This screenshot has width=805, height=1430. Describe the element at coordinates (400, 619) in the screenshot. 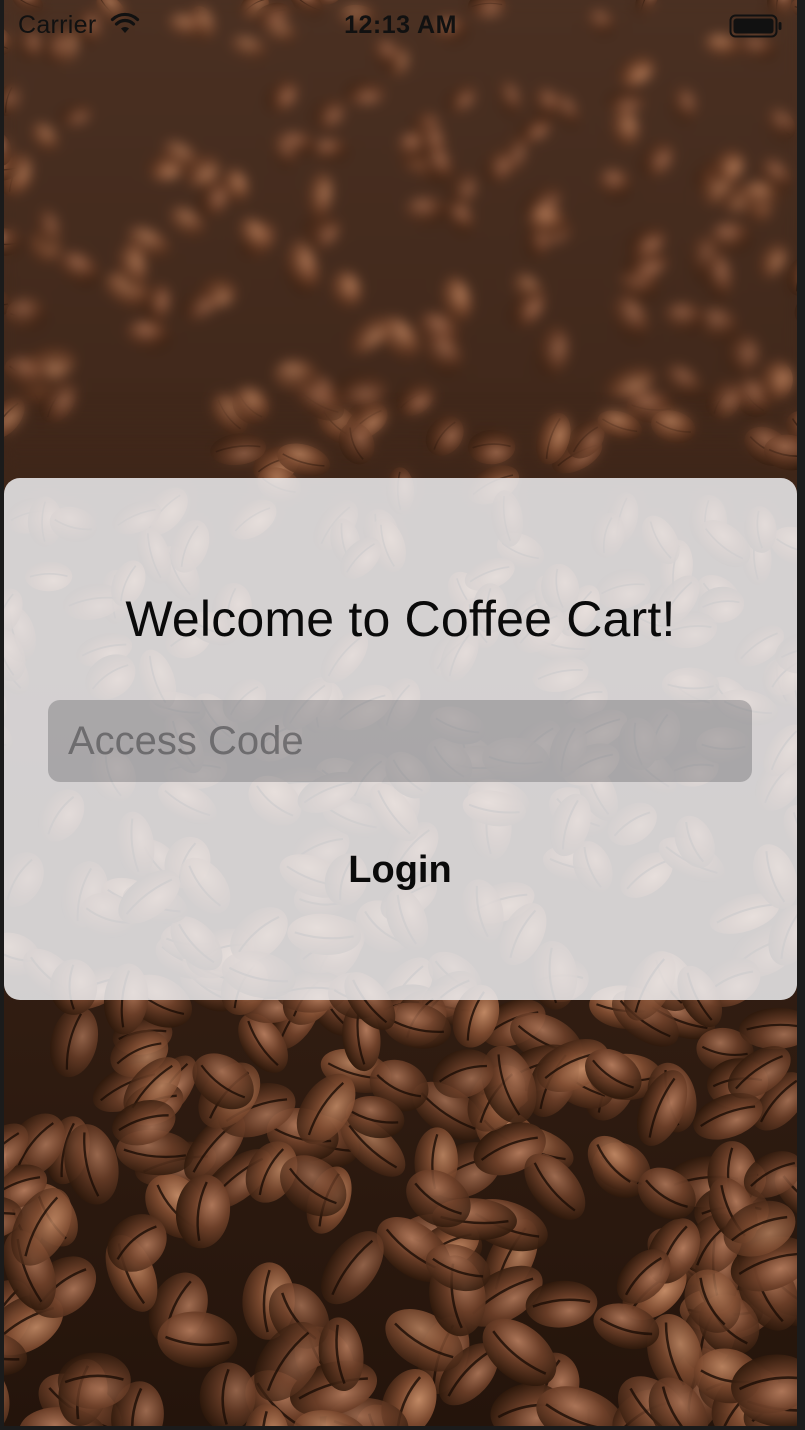

I see `welcome-title: Welcome to Coffee Cart!` at that location.